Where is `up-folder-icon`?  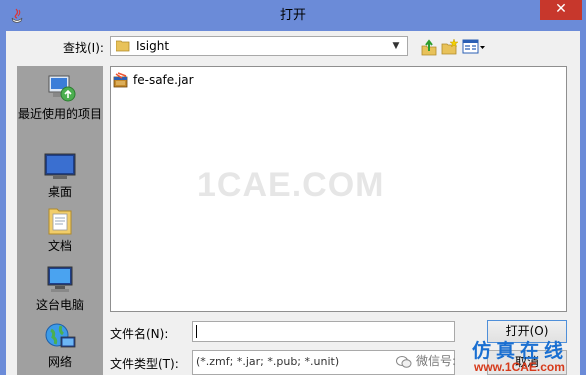
up-folder-icon is located at coordinates (429, 47).